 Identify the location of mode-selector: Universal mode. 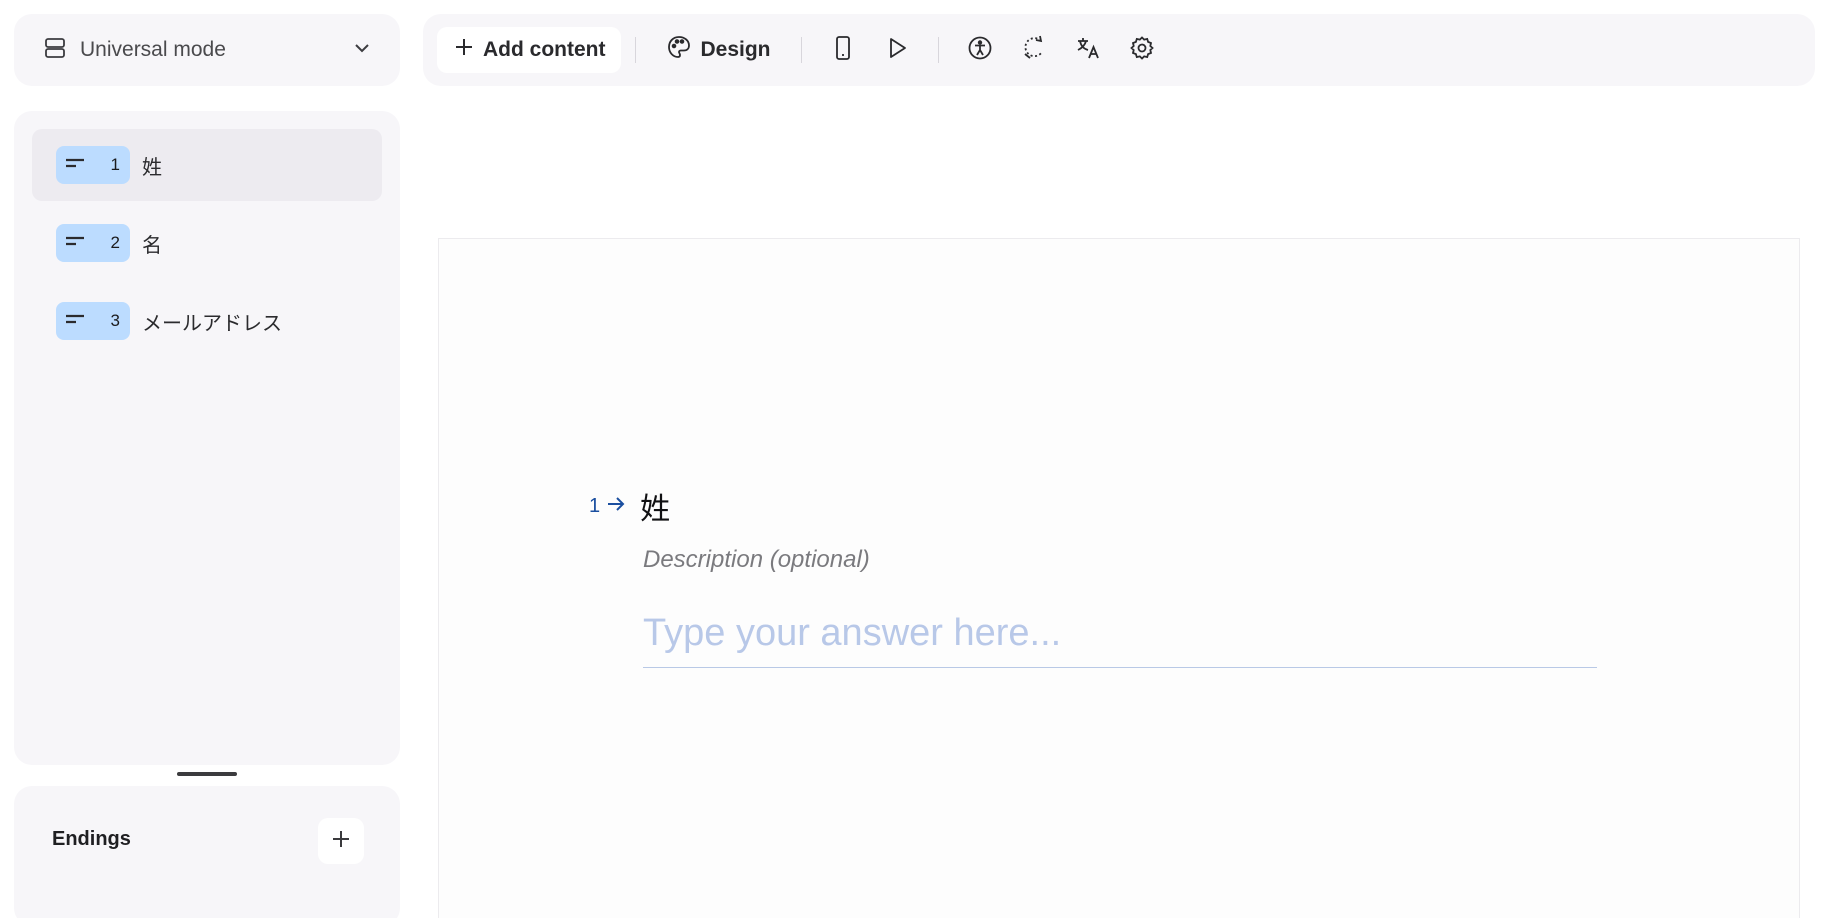
(207, 50).